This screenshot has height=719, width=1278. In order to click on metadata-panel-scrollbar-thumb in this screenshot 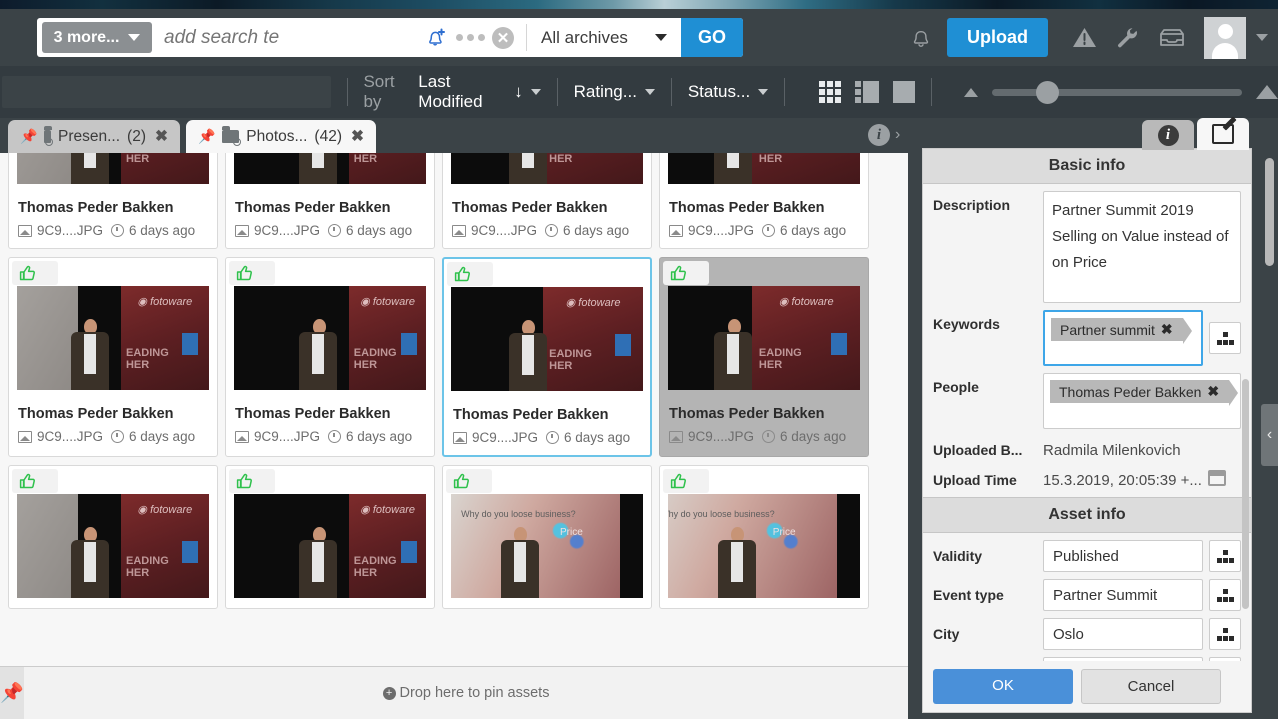, I will do `click(1245, 494)`.